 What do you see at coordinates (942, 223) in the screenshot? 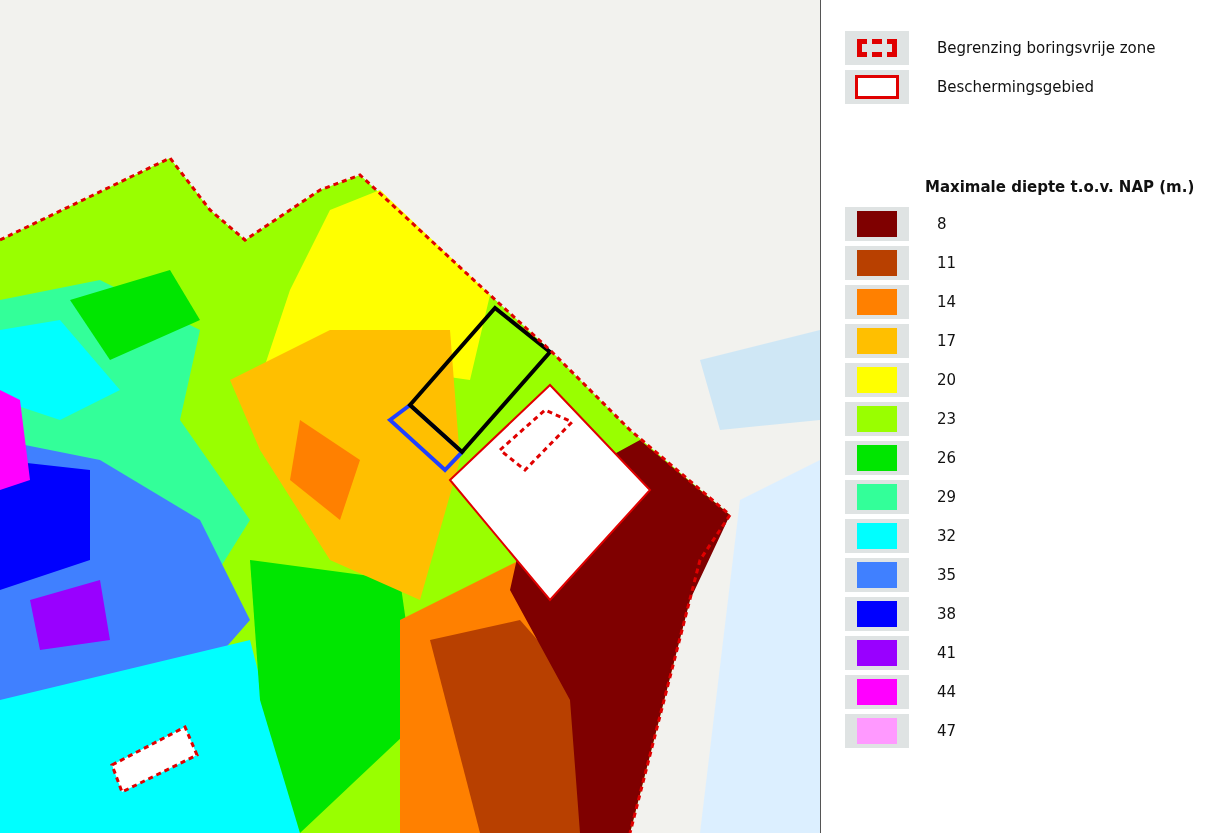
I see `depth-value: 8` at bounding box center [942, 223].